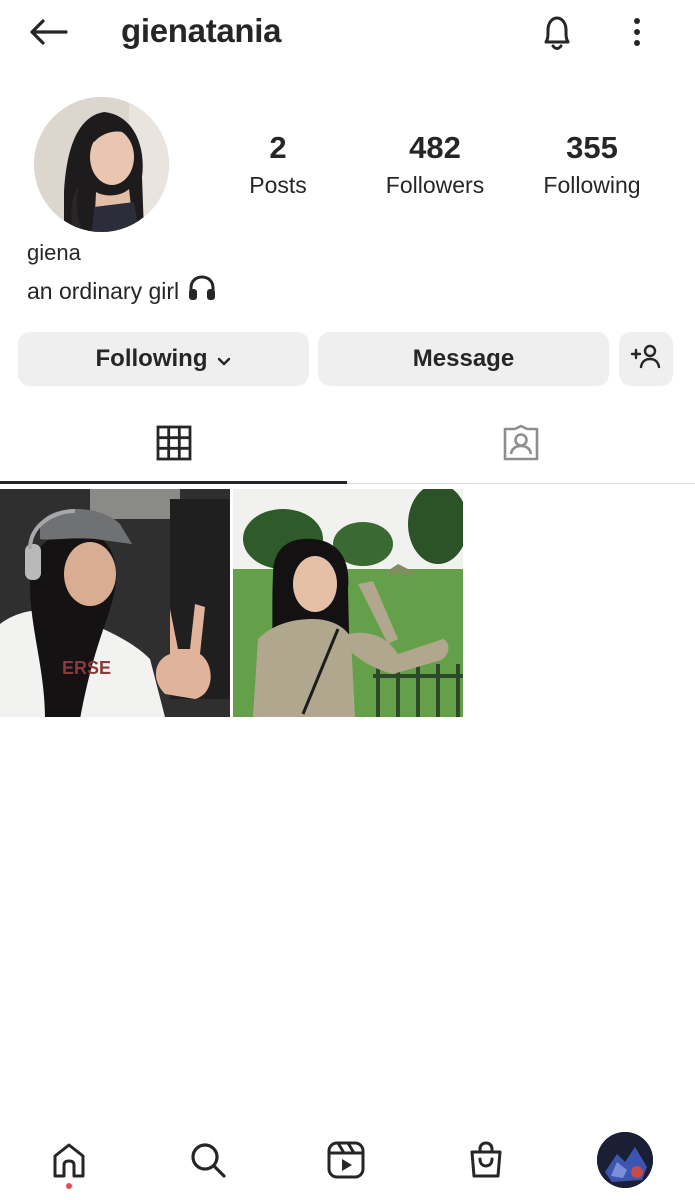  What do you see at coordinates (202, 291) in the screenshot?
I see `headphones-icon` at bounding box center [202, 291].